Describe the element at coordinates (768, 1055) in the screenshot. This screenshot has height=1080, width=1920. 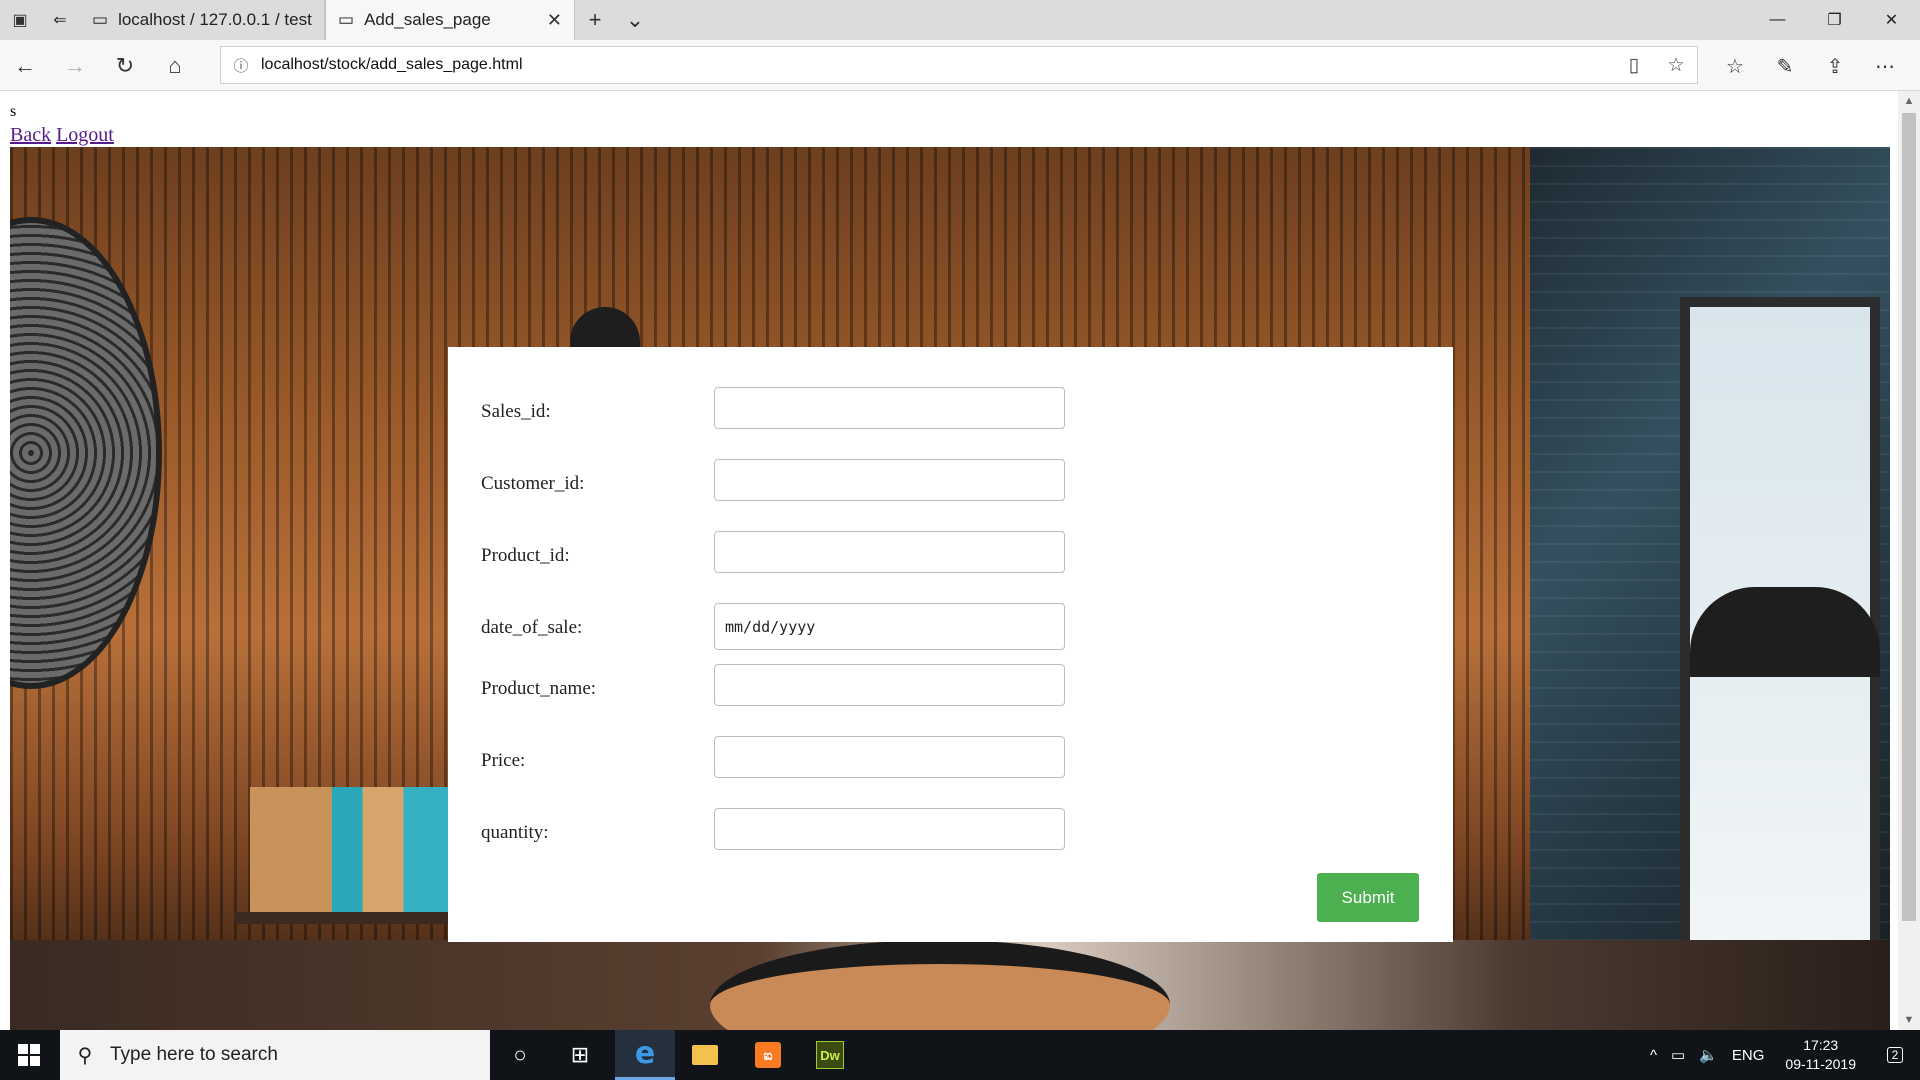
I see `xampp-app-icon: ಐ` at that location.